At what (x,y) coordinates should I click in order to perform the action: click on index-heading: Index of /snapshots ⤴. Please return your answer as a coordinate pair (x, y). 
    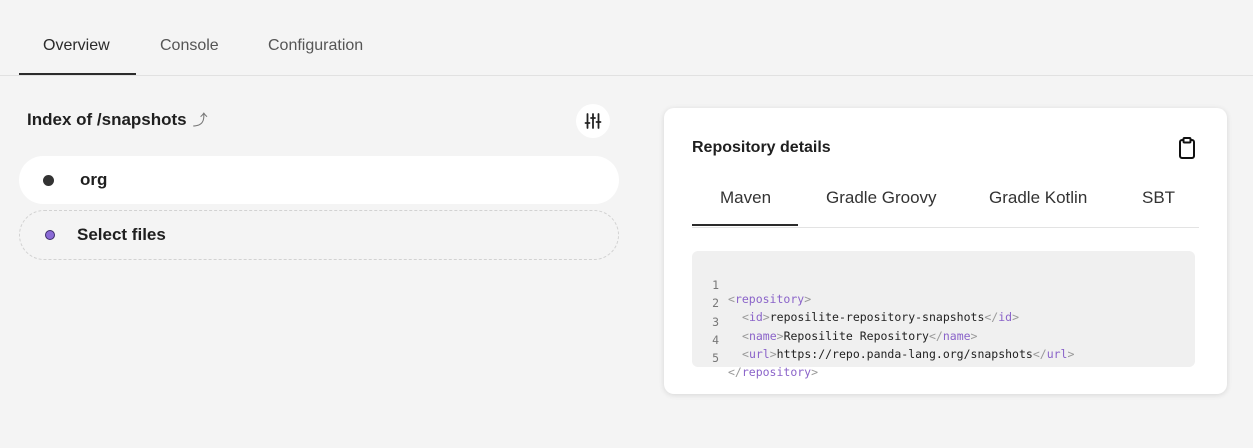
    Looking at the image, I should click on (117, 119).